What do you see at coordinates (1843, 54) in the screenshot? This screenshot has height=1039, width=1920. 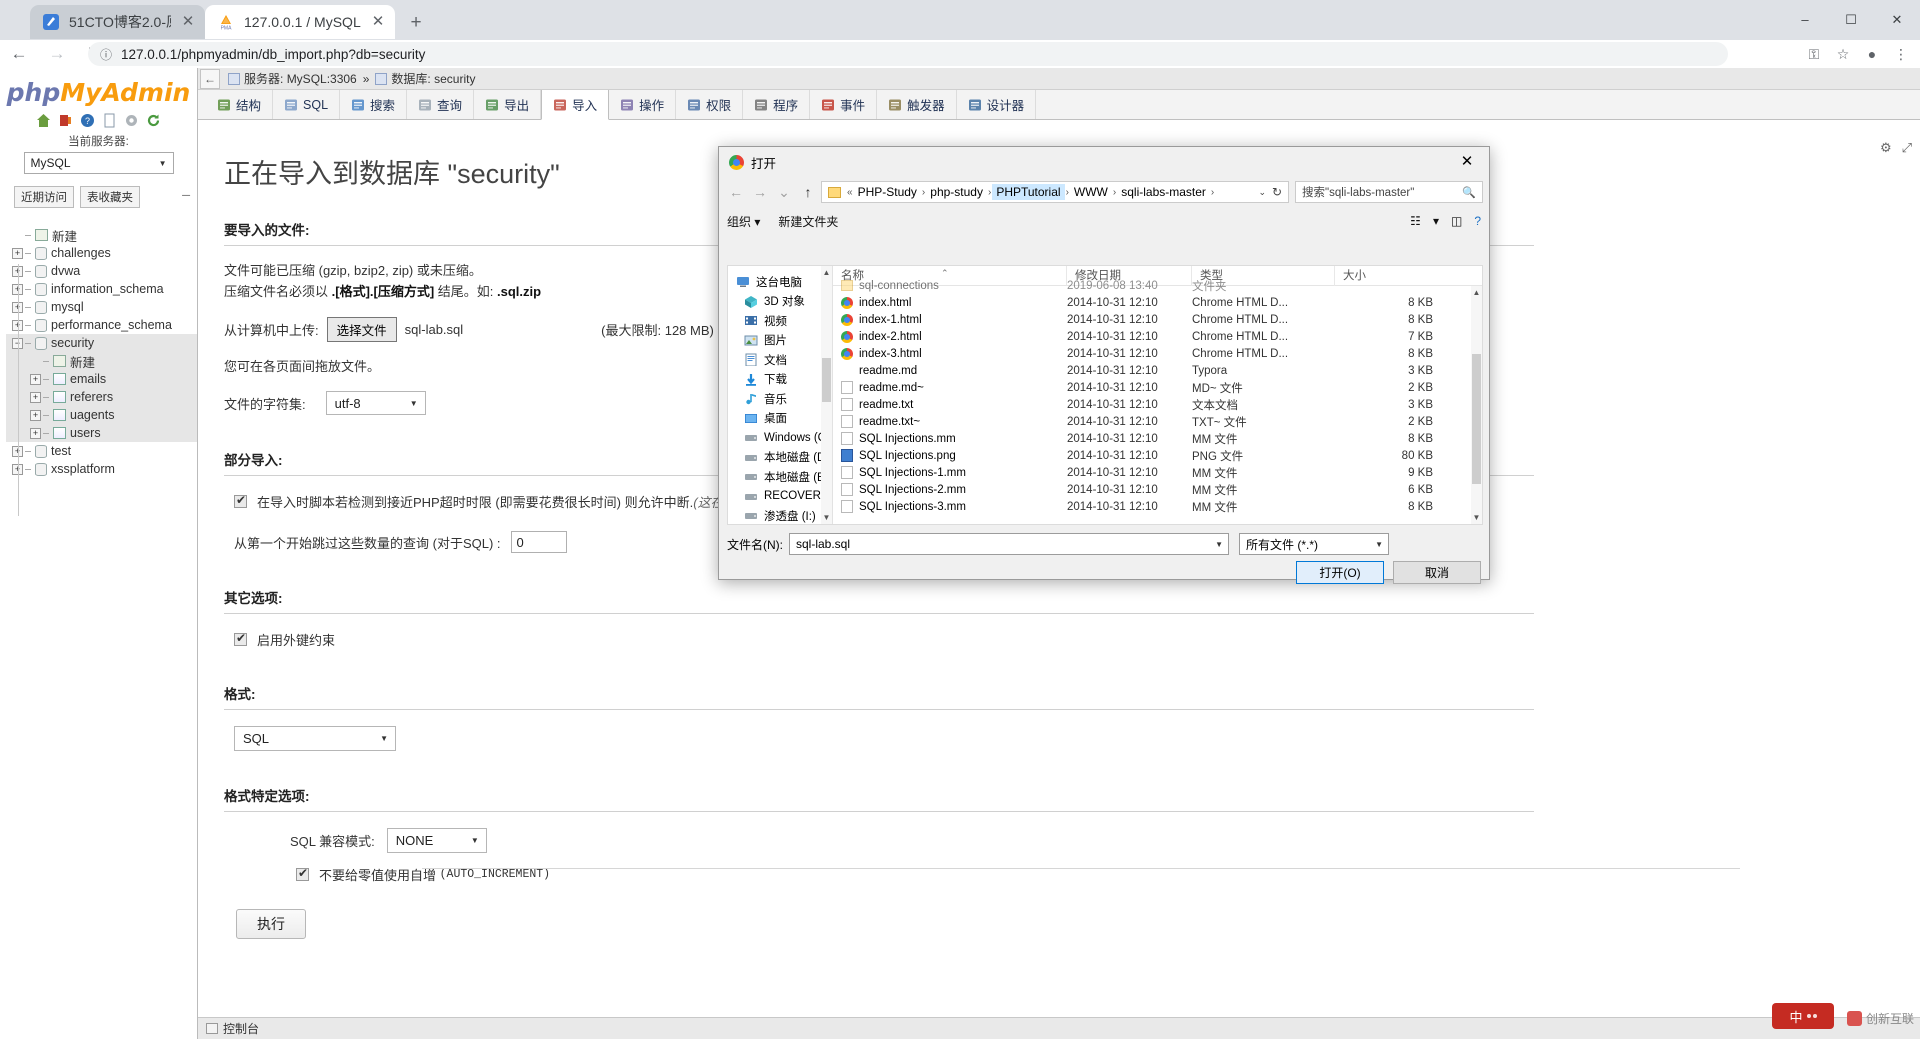 I see `bookmark-star-icon: ☆` at bounding box center [1843, 54].